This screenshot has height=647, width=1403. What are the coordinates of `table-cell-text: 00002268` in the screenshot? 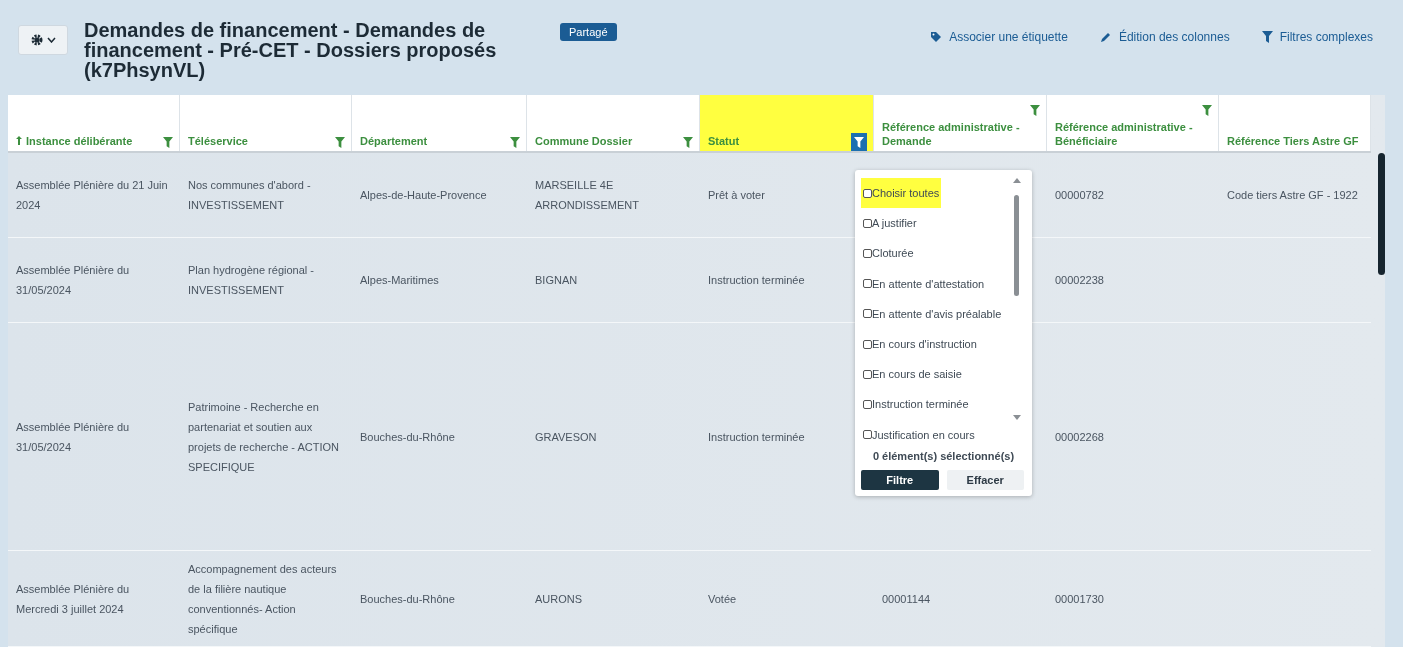 It's located at (1079, 437).